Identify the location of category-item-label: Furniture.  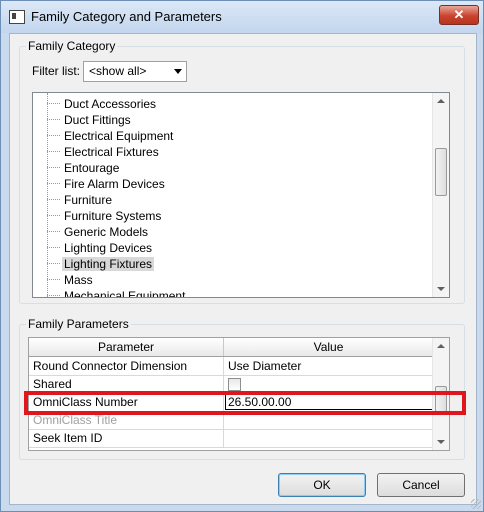
(88, 200).